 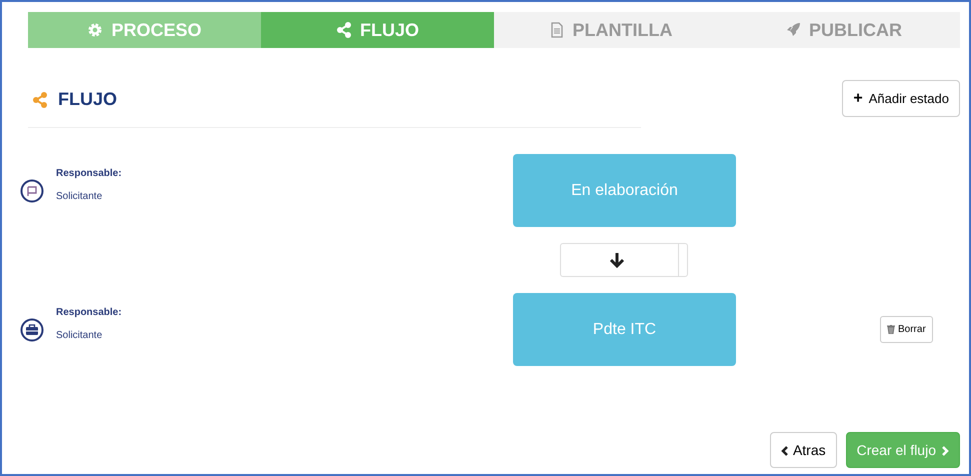 I want to click on rocket-icon, so click(x=793, y=30).